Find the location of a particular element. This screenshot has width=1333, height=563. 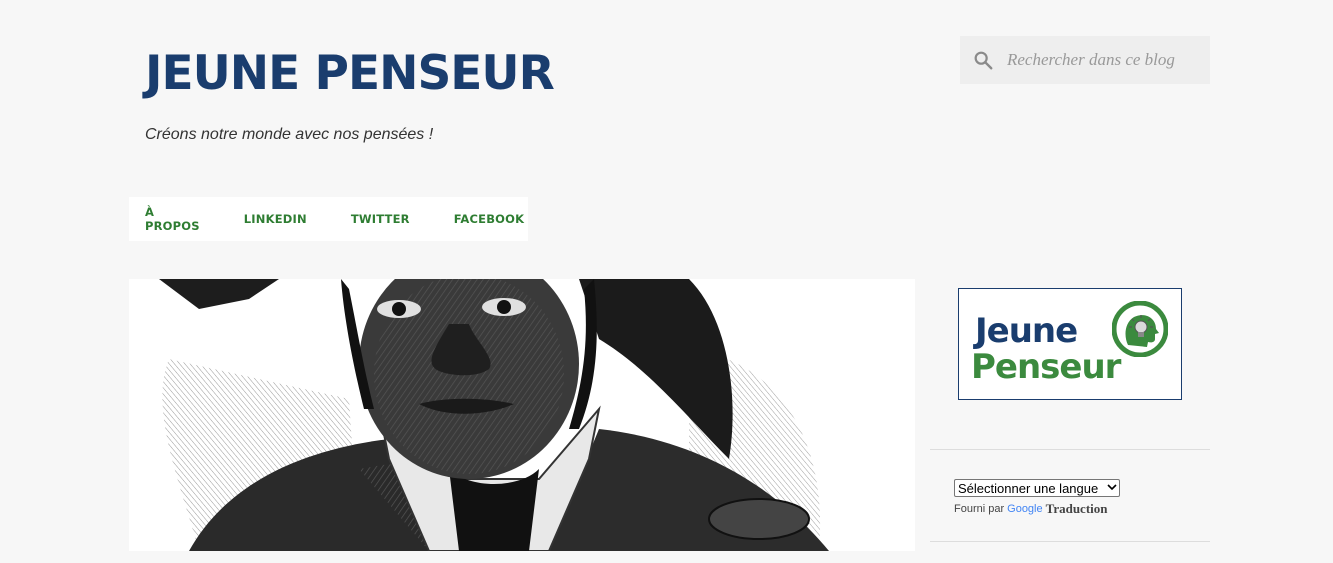

sidebar-divider-bottom is located at coordinates (1070, 541).